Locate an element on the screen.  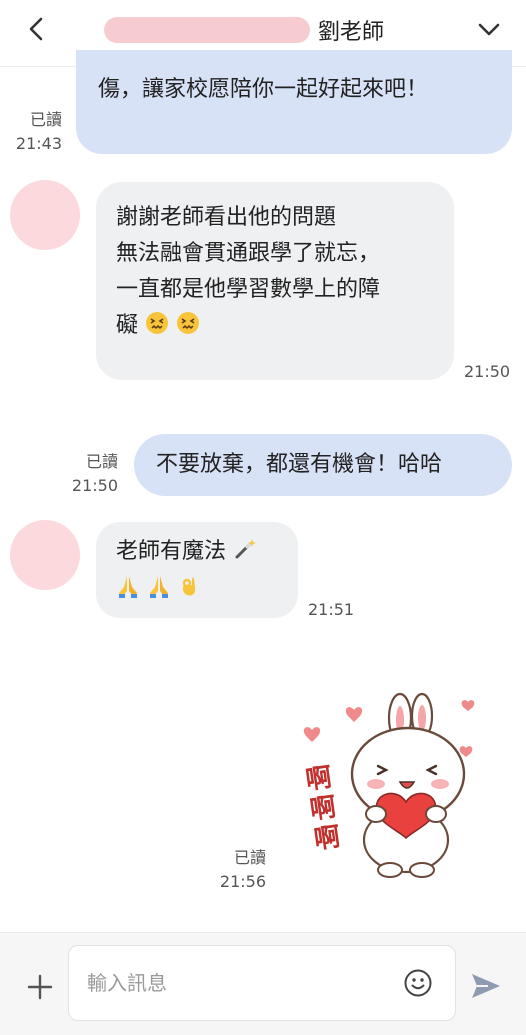
message-composer is located at coordinates (263, 983).